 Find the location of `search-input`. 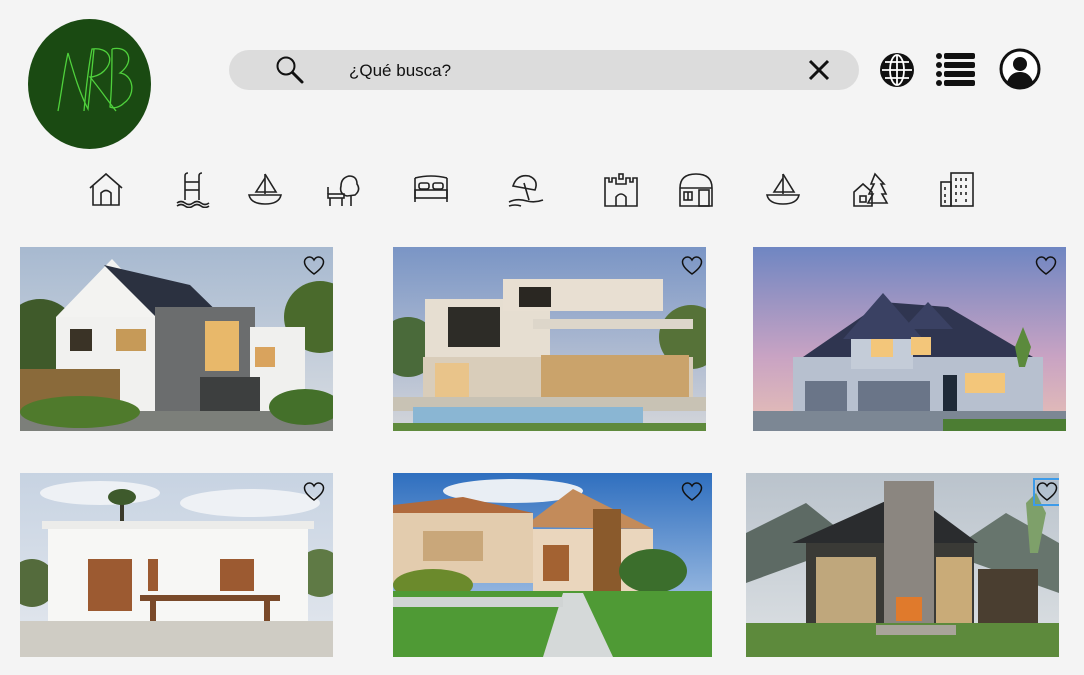

search-input is located at coordinates (569, 71).